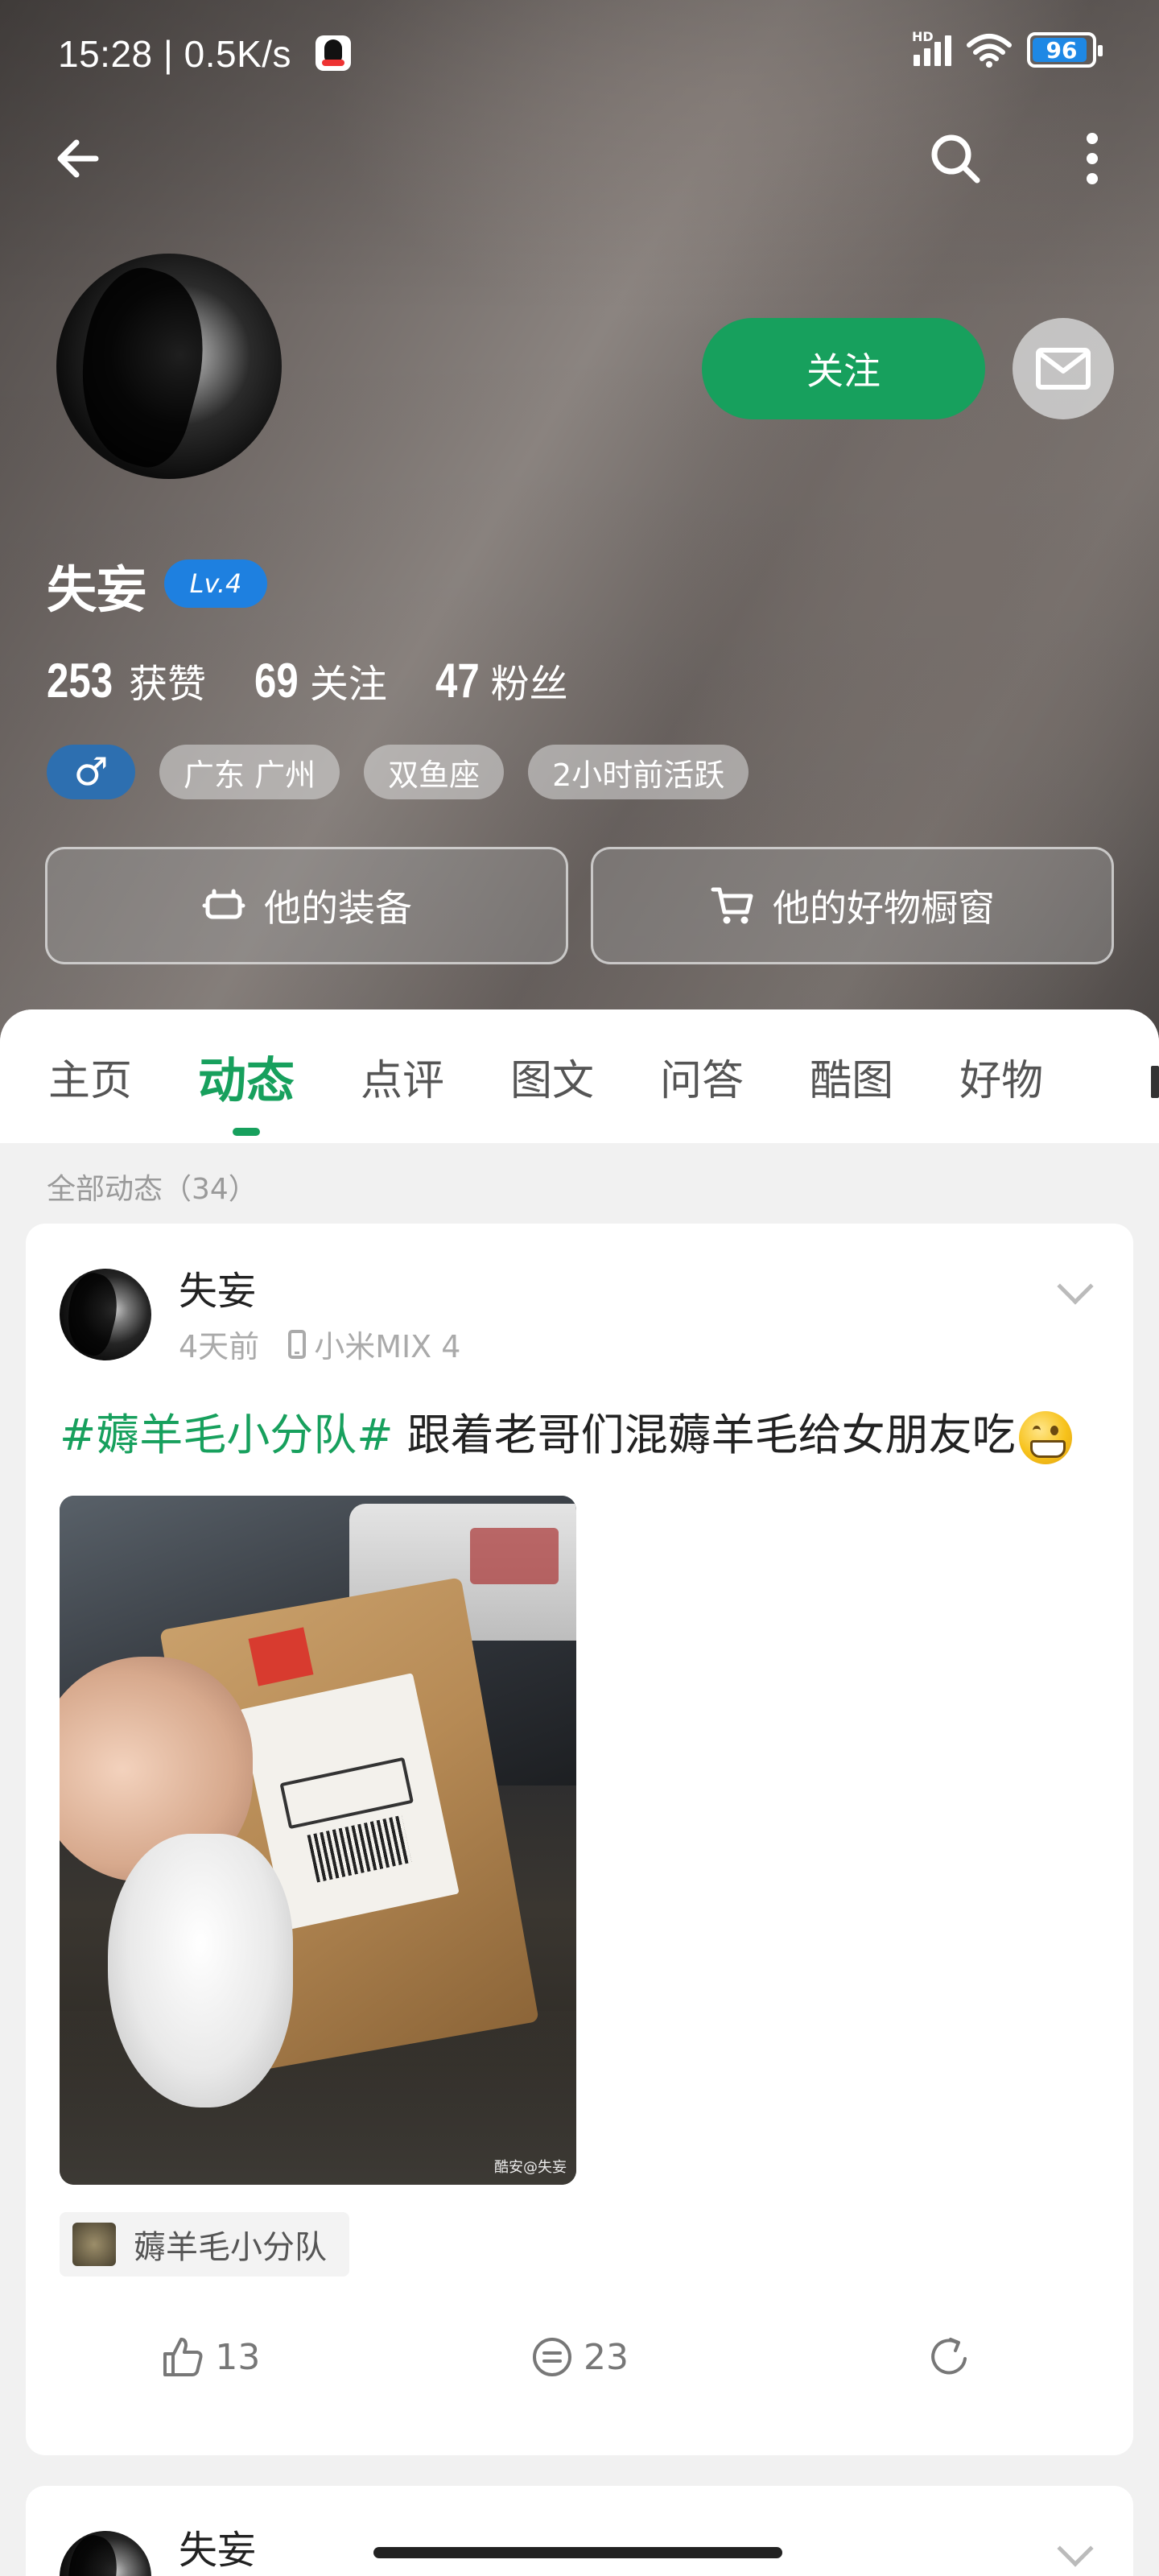 Image resolution: width=1159 pixels, height=2576 pixels. I want to click on more-button, so click(1092, 158).